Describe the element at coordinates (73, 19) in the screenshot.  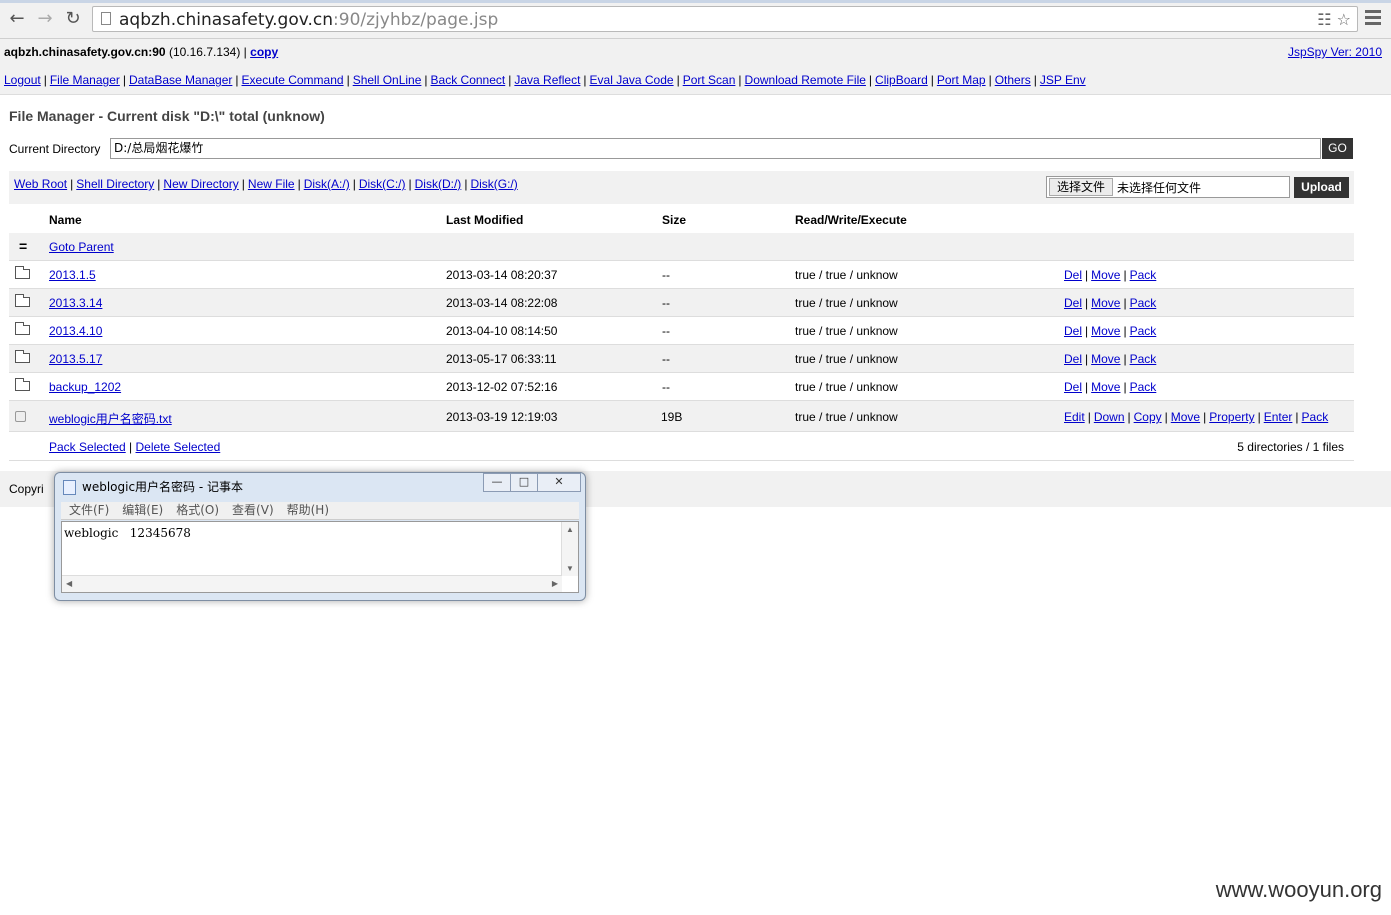
I see `reload-icon: ↻` at that location.